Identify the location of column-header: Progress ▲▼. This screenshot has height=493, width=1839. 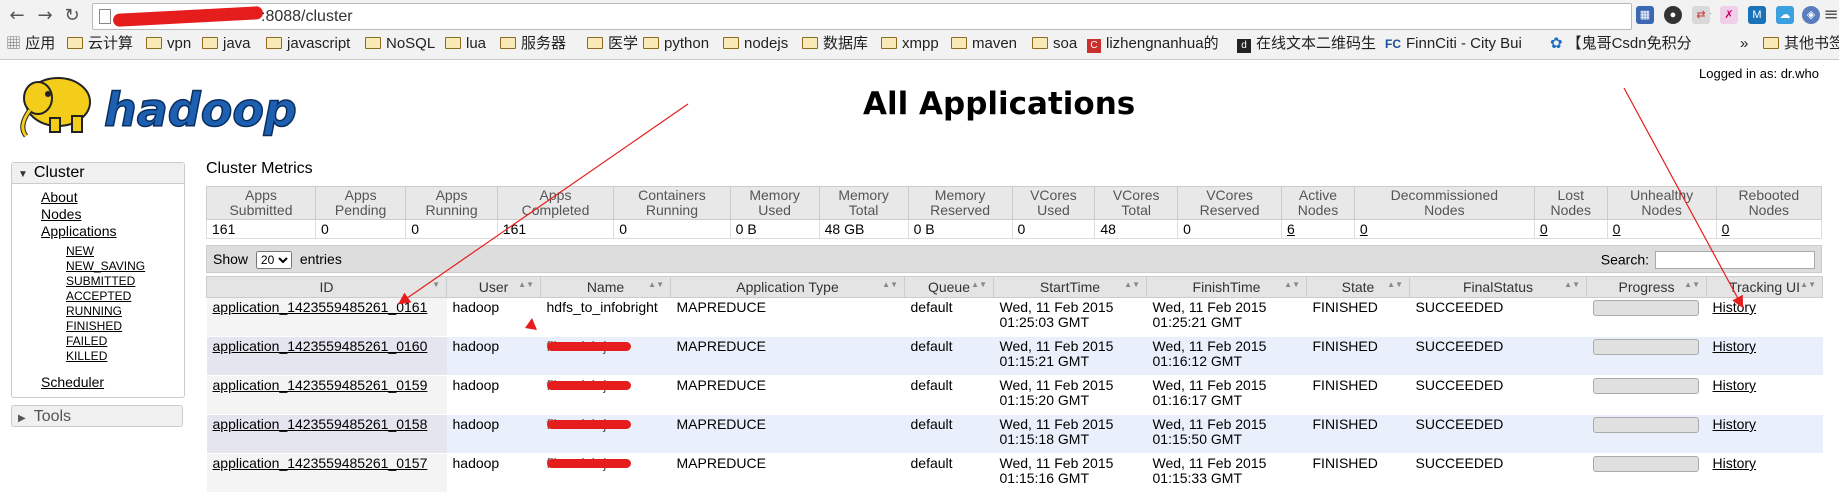
(1646, 287).